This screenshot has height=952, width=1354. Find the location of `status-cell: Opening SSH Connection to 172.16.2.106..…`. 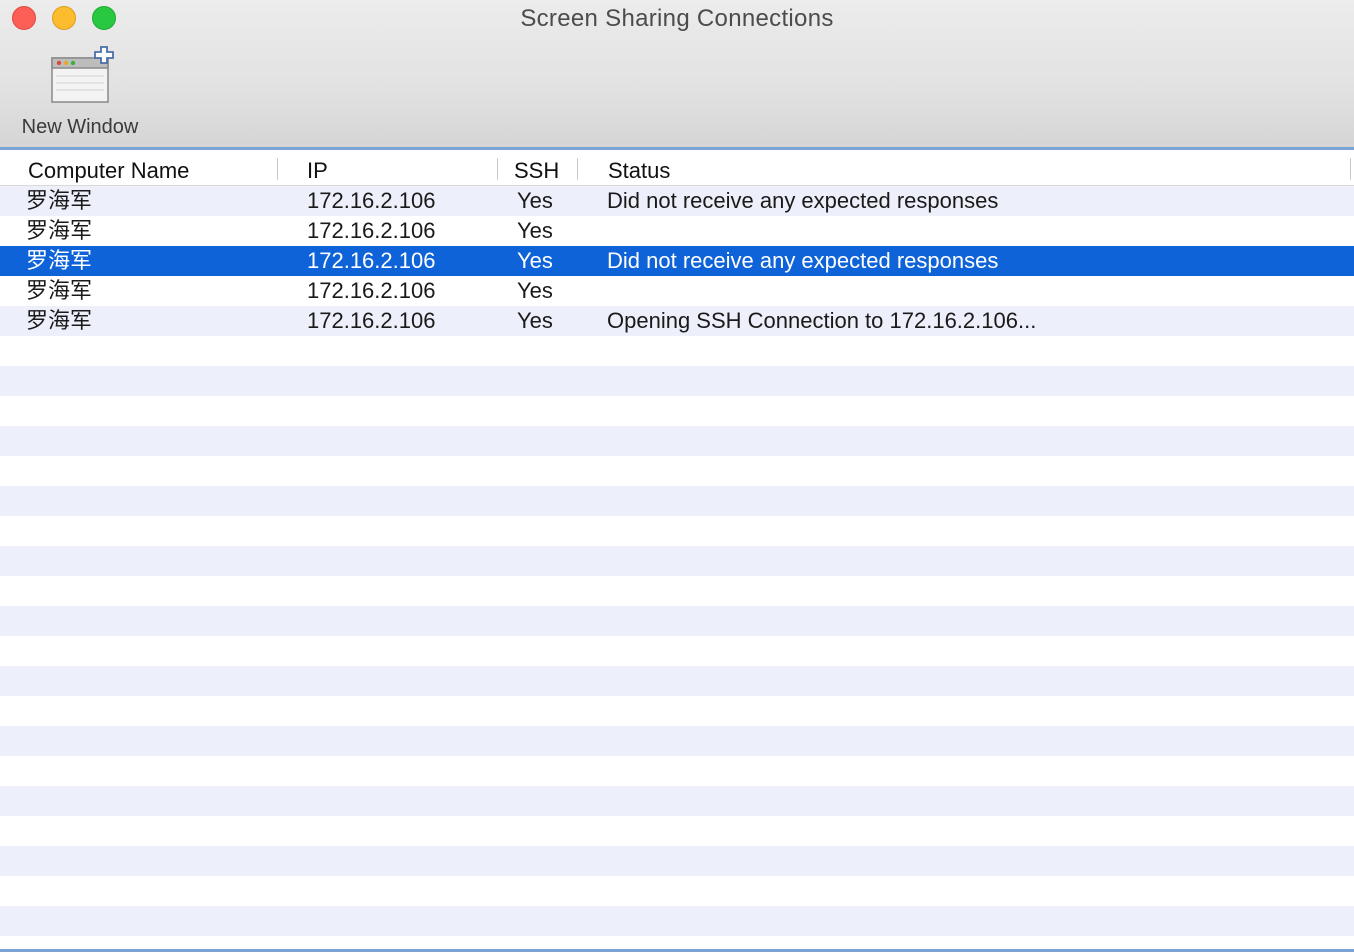

status-cell: Opening SSH Connection to 172.16.2.106..… is located at coordinates (822, 320).